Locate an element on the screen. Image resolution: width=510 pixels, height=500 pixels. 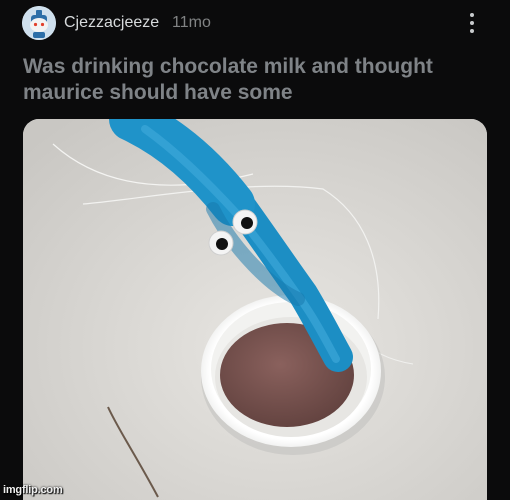
post-age: 11mo is located at coordinates (191, 22).